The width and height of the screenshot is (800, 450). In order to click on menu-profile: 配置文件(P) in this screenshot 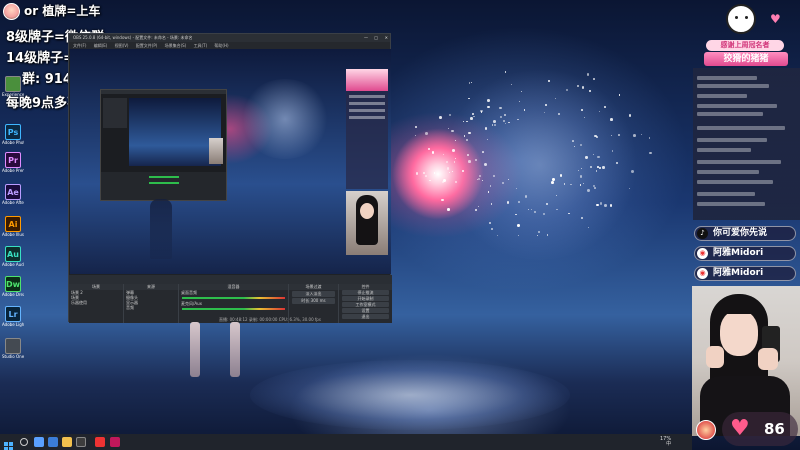, I will do `click(147, 45)`.